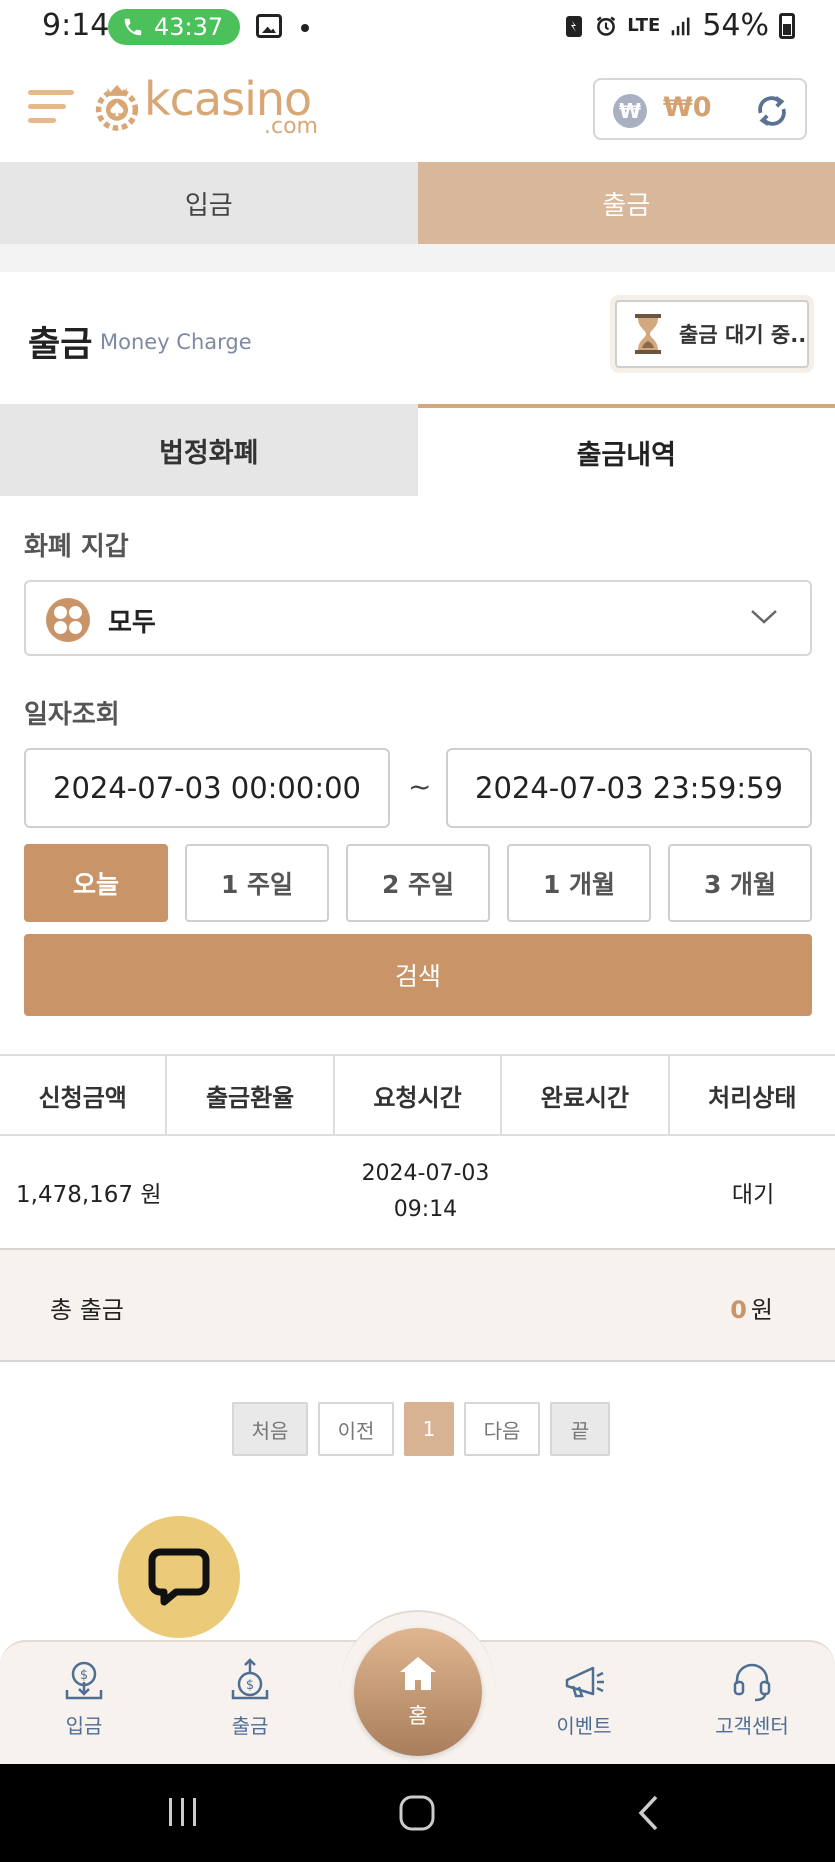 The width and height of the screenshot is (835, 1862). What do you see at coordinates (418, 1673) in the screenshot?
I see `home-icon` at bounding box center [418, 1673].